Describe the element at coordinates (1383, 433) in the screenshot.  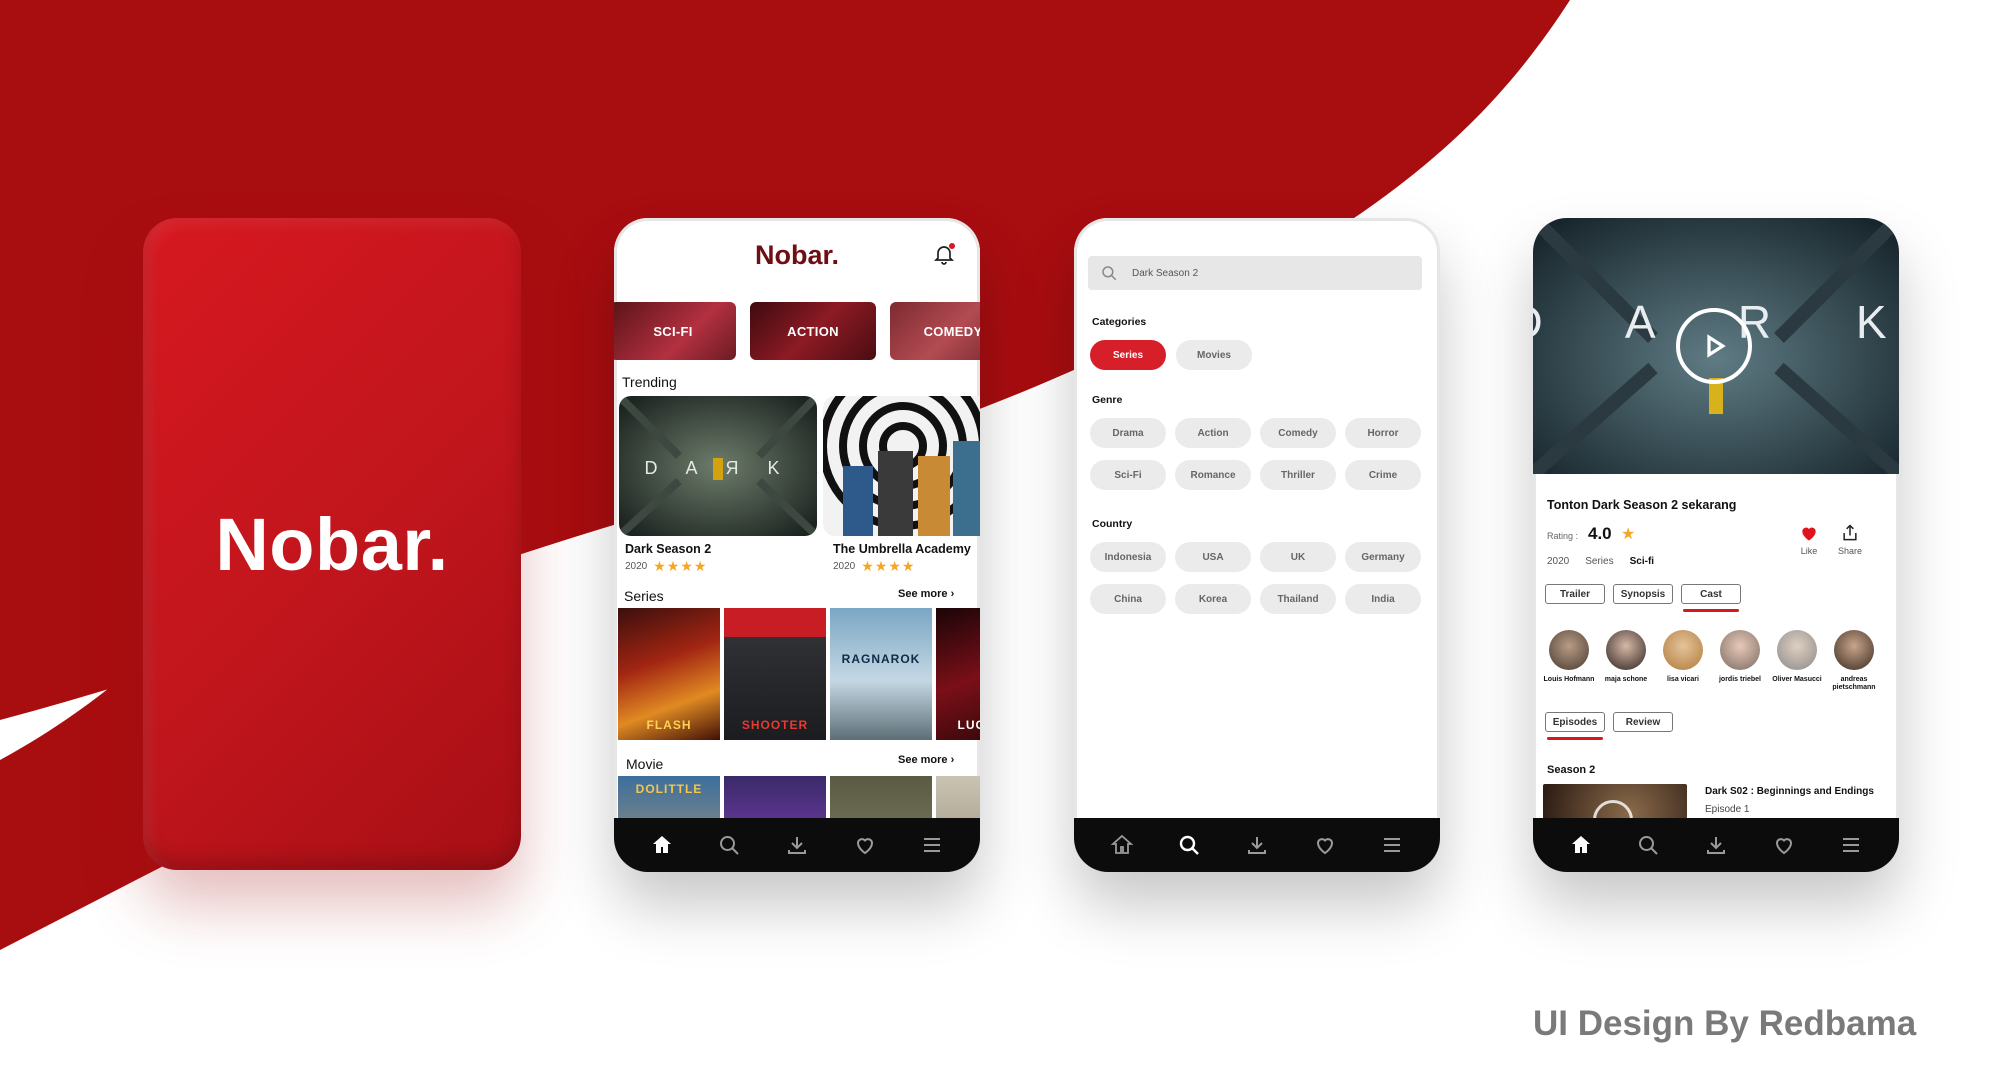
I see `chip-genre-horror: Horror` at that location.